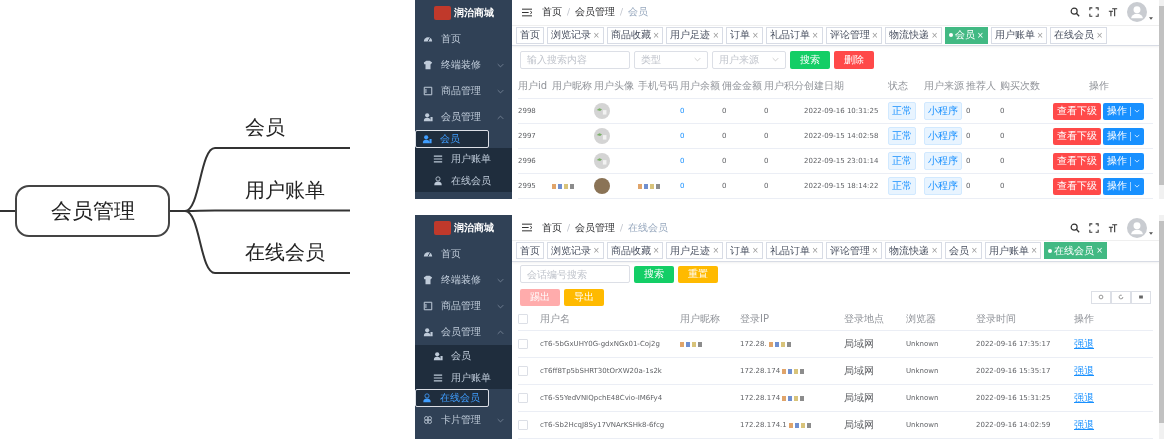 The width and height of the screenshot is (1164, 439). I want to click on columns-button, so click(1141, 297).